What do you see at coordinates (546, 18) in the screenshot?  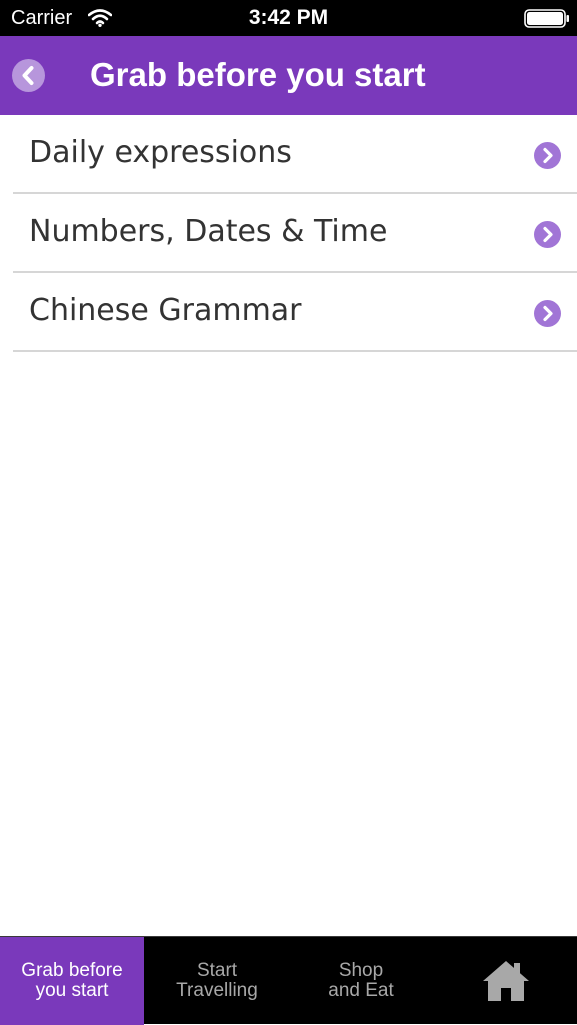 I see `battery-icon` at bounding box center [546, 18].